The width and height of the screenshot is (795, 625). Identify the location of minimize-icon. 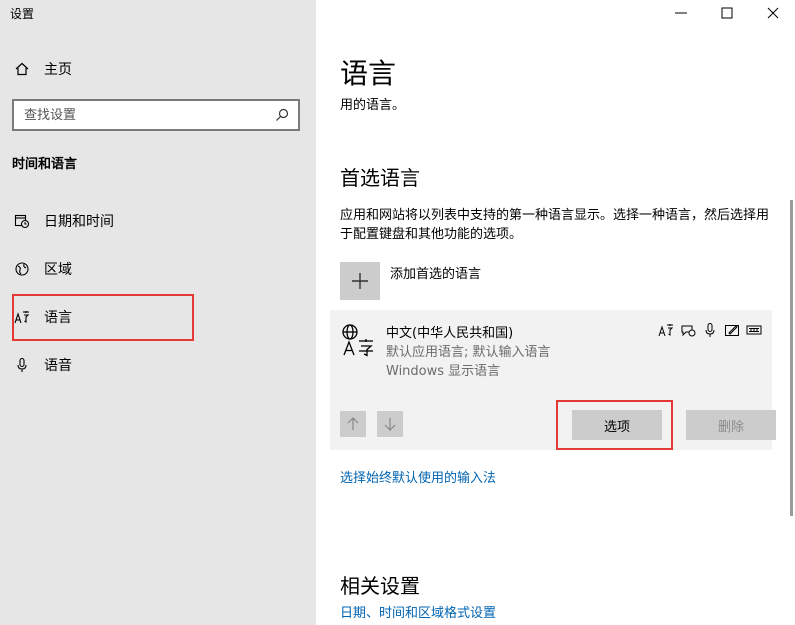
(681, 13).